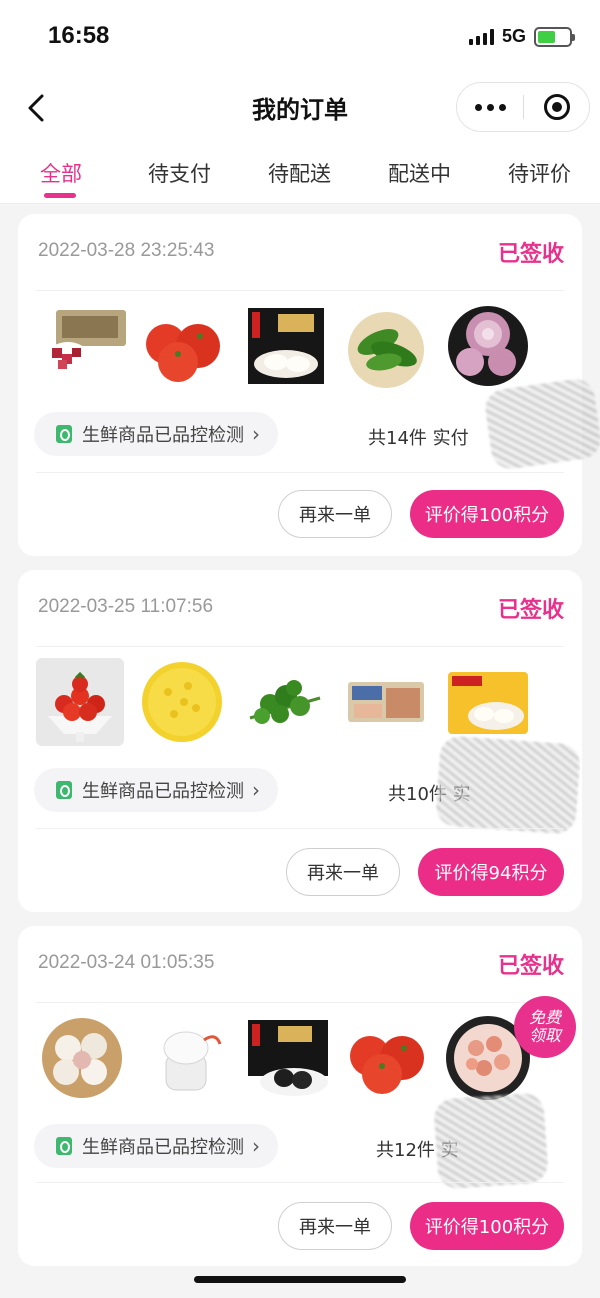 The image size is (600, 1298). Describe the element at coordinates (126, 606) in the screenshot. I see `order-time: 2022-03-25 11:07:56` at that location.